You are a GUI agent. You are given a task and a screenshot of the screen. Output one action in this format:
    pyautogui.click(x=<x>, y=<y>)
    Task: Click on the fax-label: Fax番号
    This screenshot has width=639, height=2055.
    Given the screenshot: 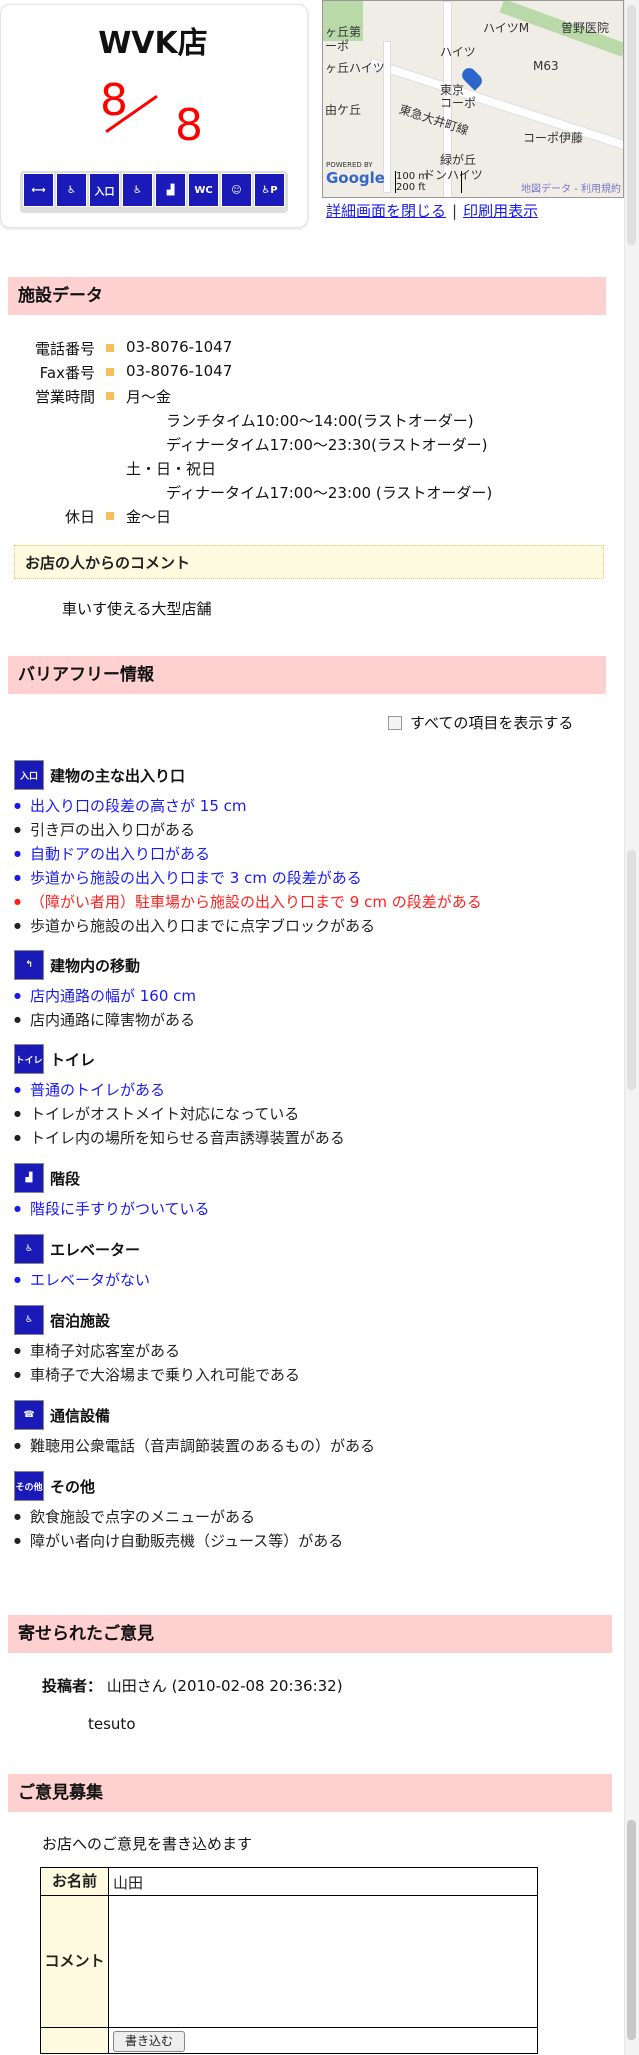 What is the action you would take?
    pyautogui.click(x=67, y=373)
    